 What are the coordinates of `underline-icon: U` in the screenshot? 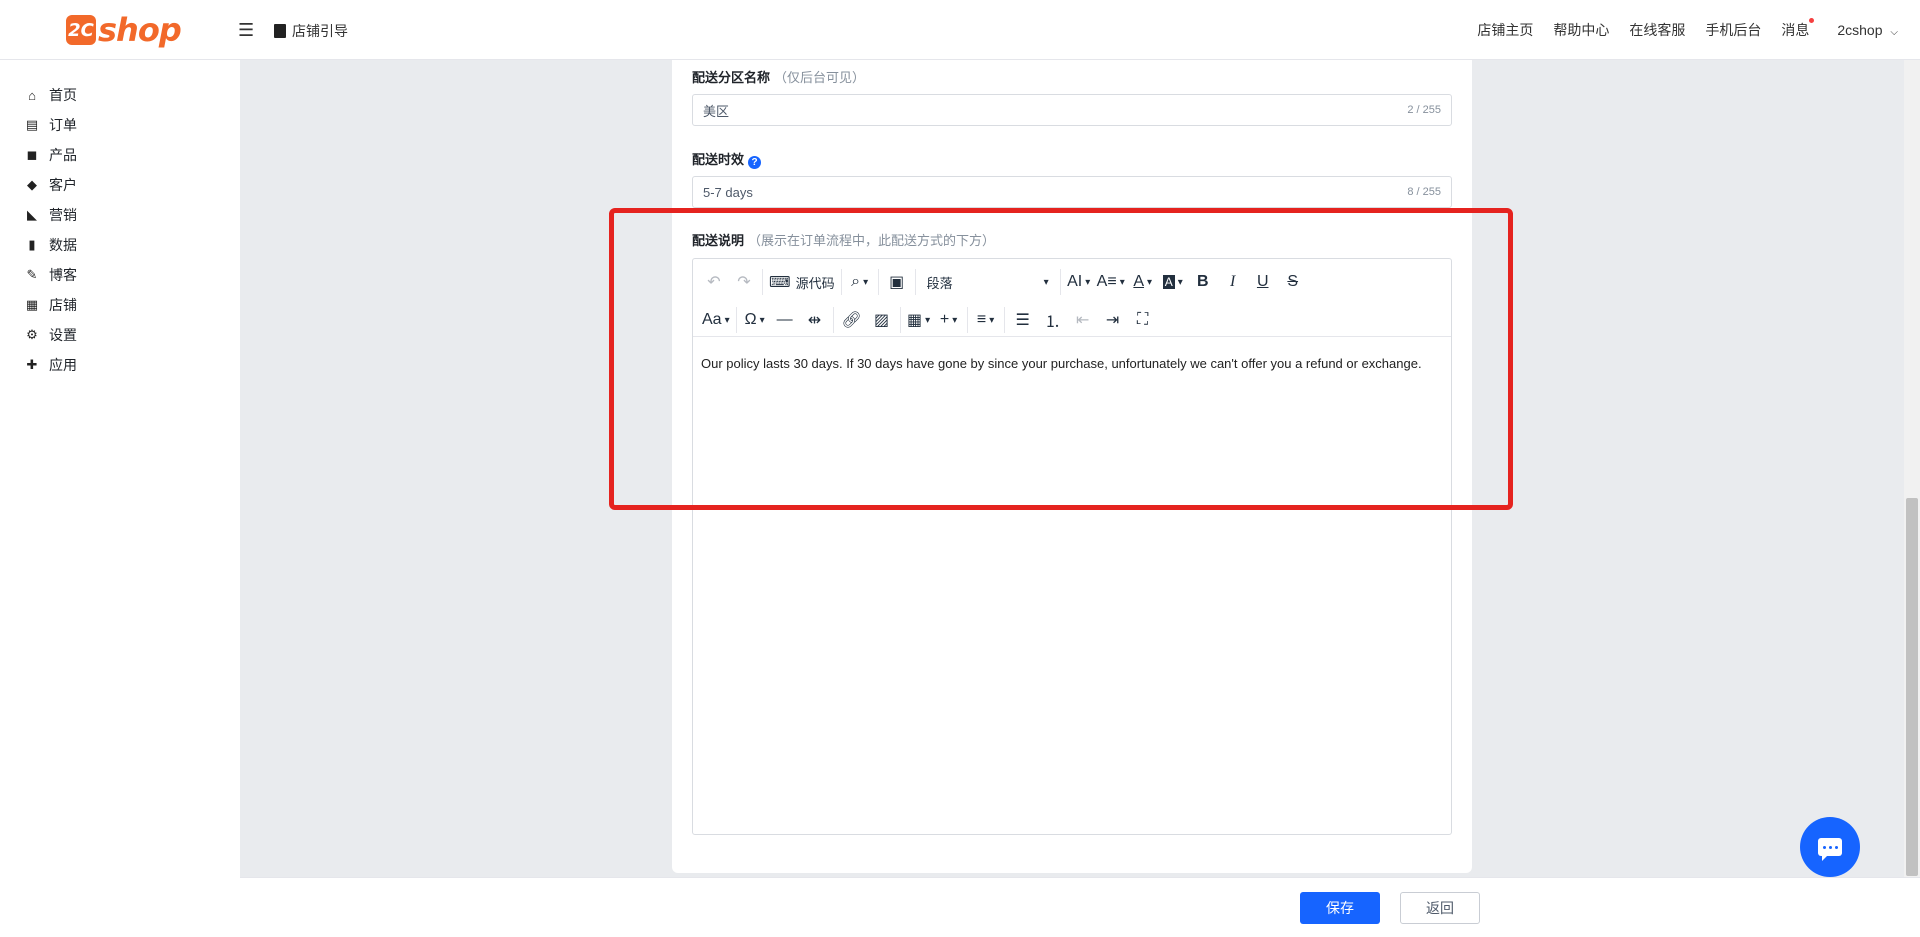 It's located at (1263, 282).